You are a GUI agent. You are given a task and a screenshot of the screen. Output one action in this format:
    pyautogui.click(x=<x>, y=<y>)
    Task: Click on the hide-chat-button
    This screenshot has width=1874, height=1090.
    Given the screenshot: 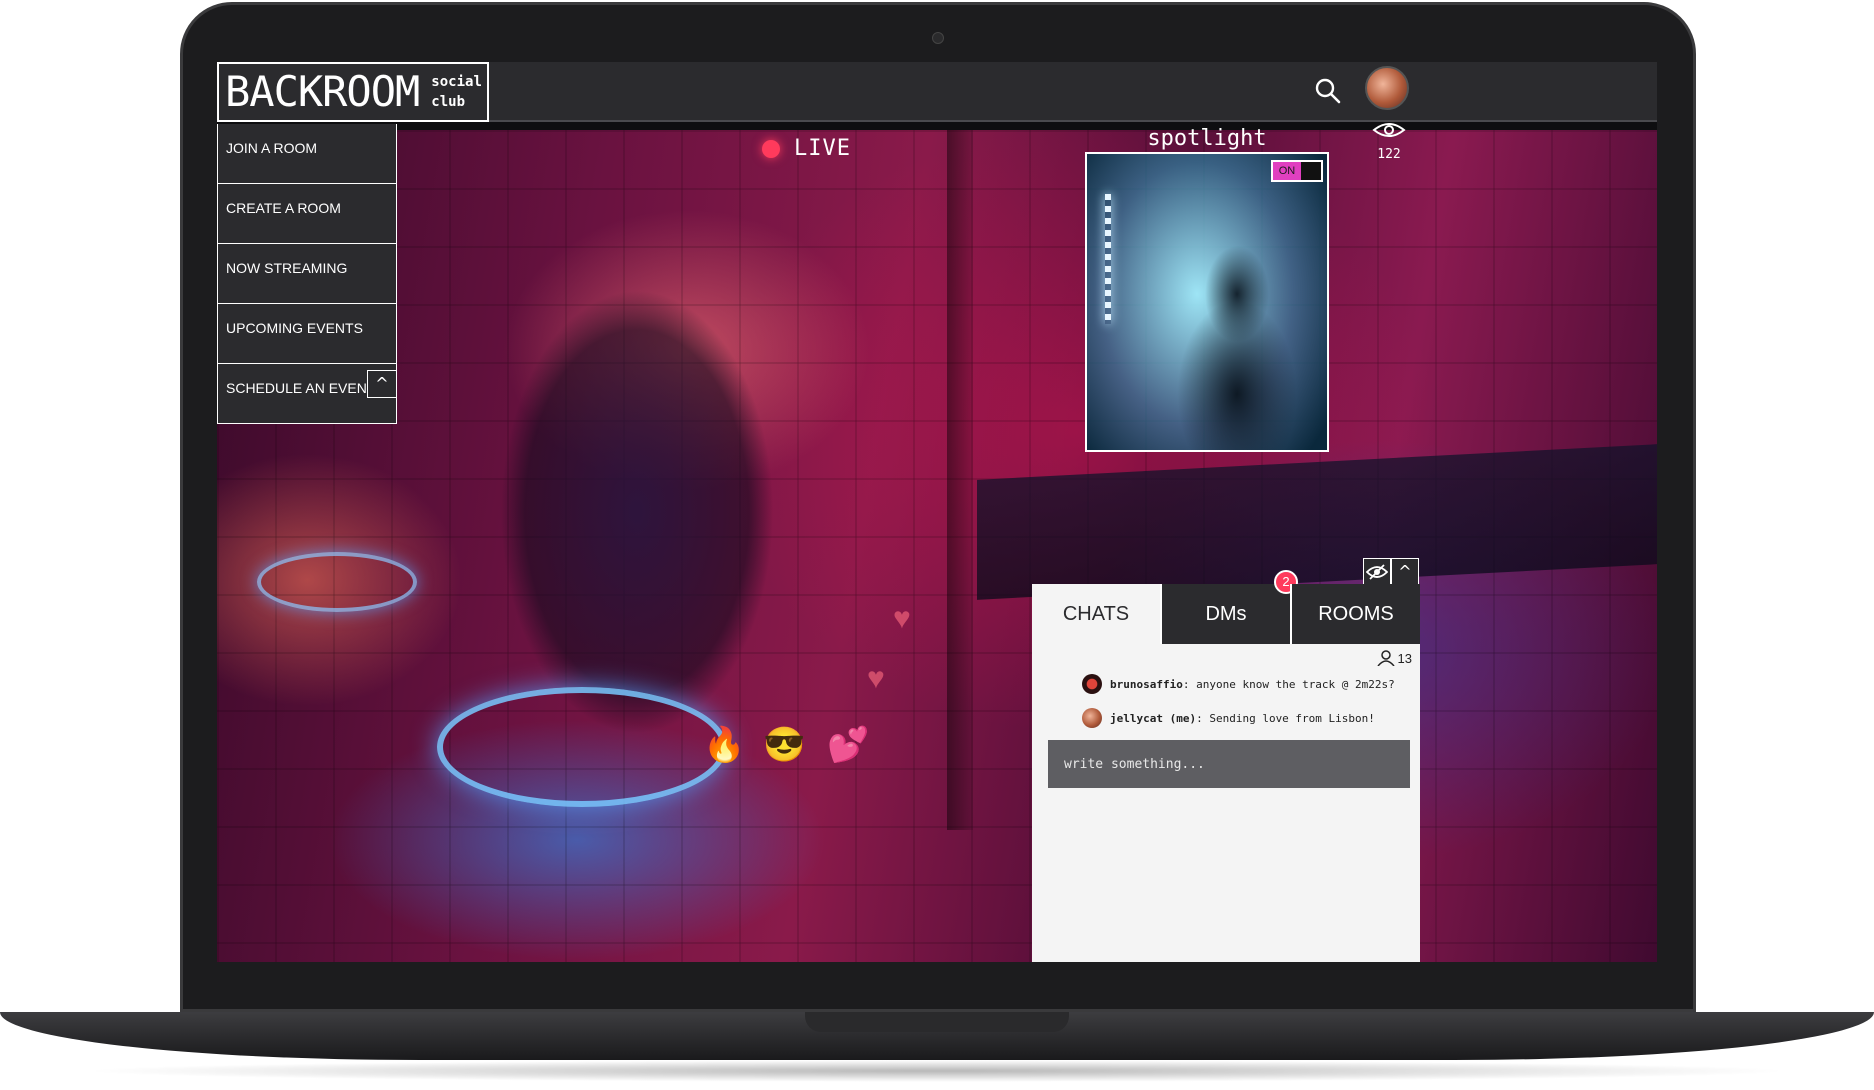 What is the action you would take?
    pyautogui.click(x=1377, y=572)
    